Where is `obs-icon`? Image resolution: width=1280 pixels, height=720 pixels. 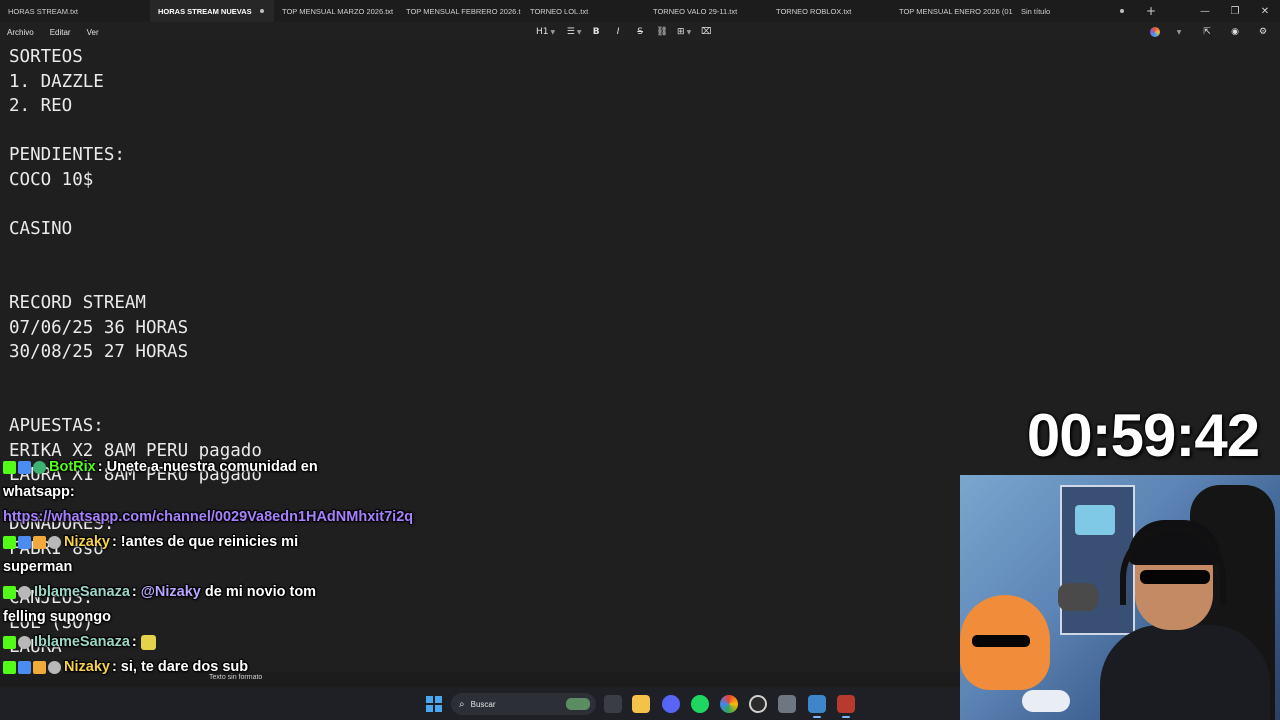 obs-icon is located at coordinates (758, 704).